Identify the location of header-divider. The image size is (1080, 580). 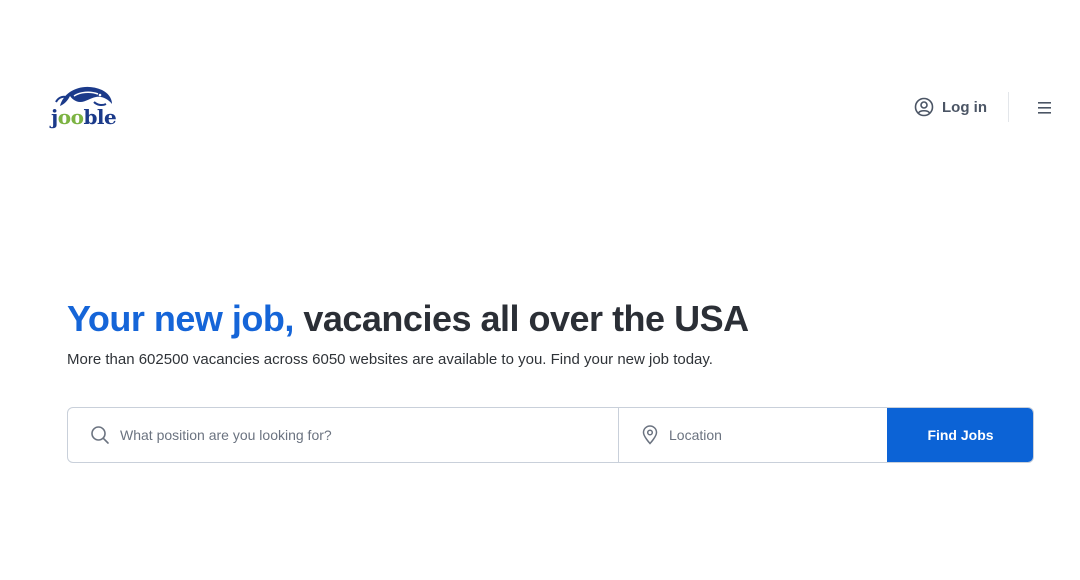
(1008, 107).